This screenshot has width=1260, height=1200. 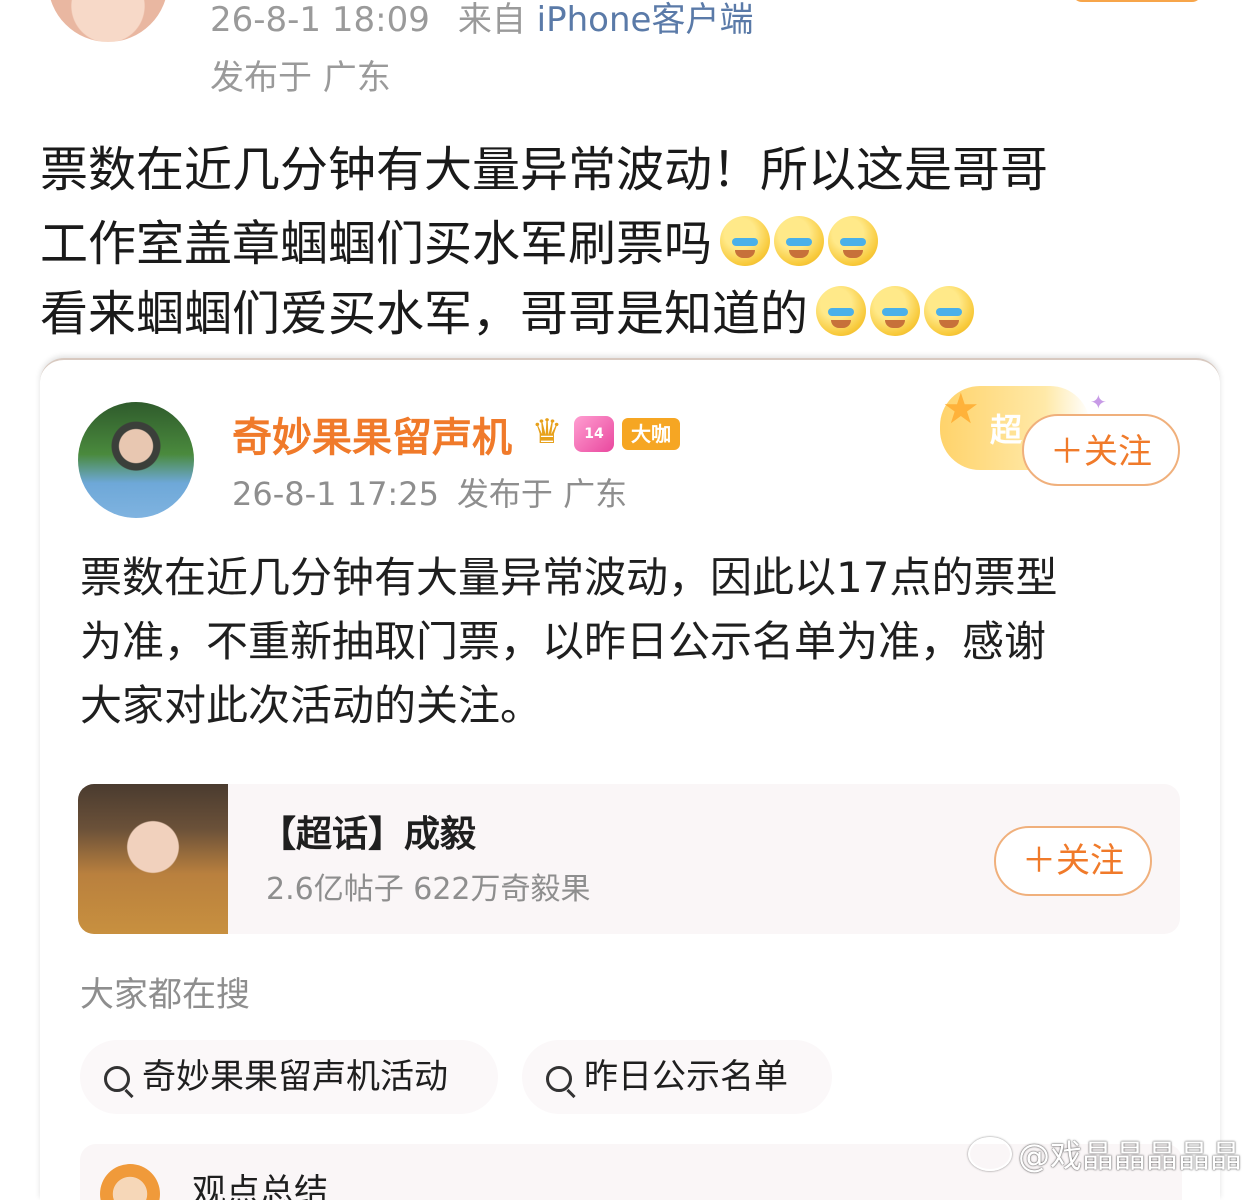 I want to click on trending-search-heading: 大家都在搜, so click(x=165, y=995).